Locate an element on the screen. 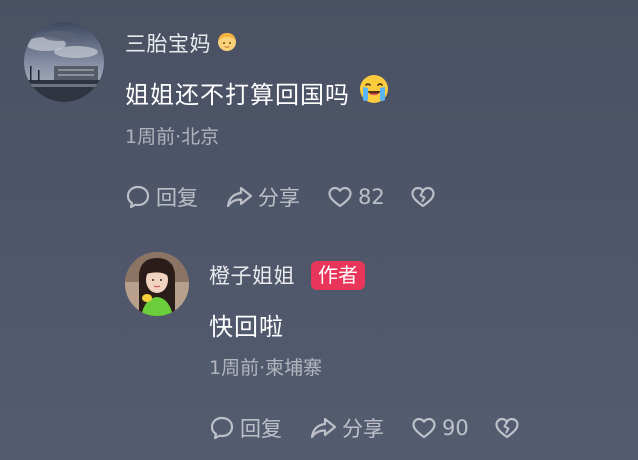  like-count: 90 is located at coordinates (455, 428).